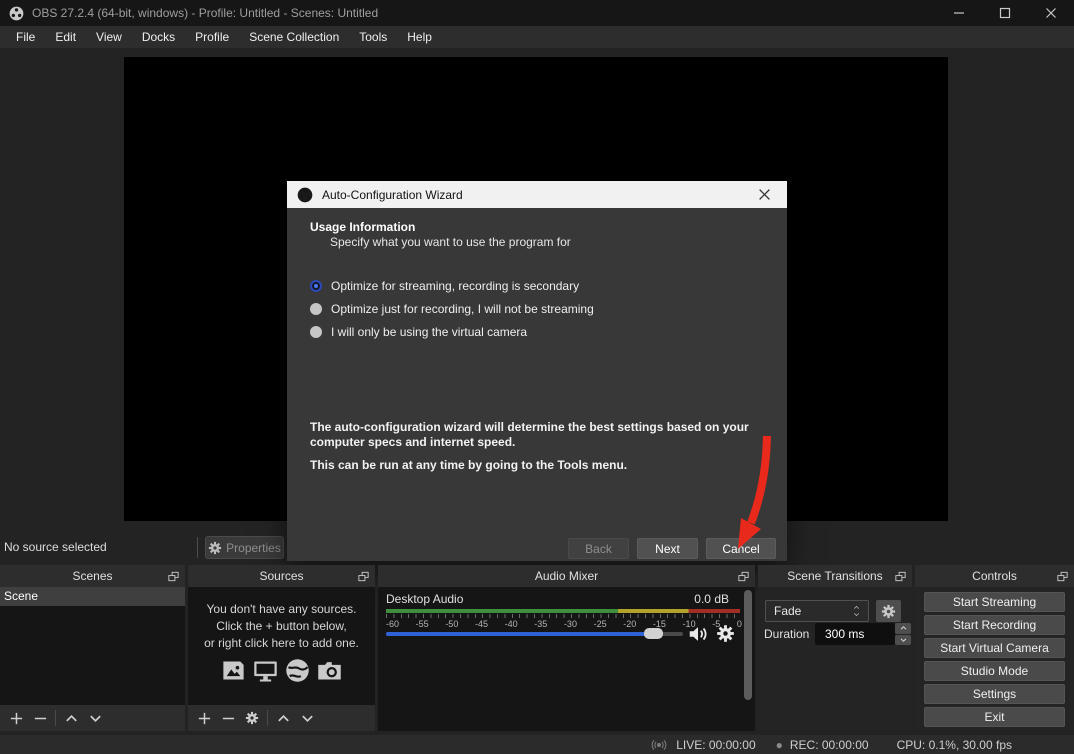 Image resolution: width=1074 pixels, height=754 pixels. What do you see at coordinates (55, 547) in the screenshot?
I see `source-status-text: No source selected` at bounding box center [55, 547].